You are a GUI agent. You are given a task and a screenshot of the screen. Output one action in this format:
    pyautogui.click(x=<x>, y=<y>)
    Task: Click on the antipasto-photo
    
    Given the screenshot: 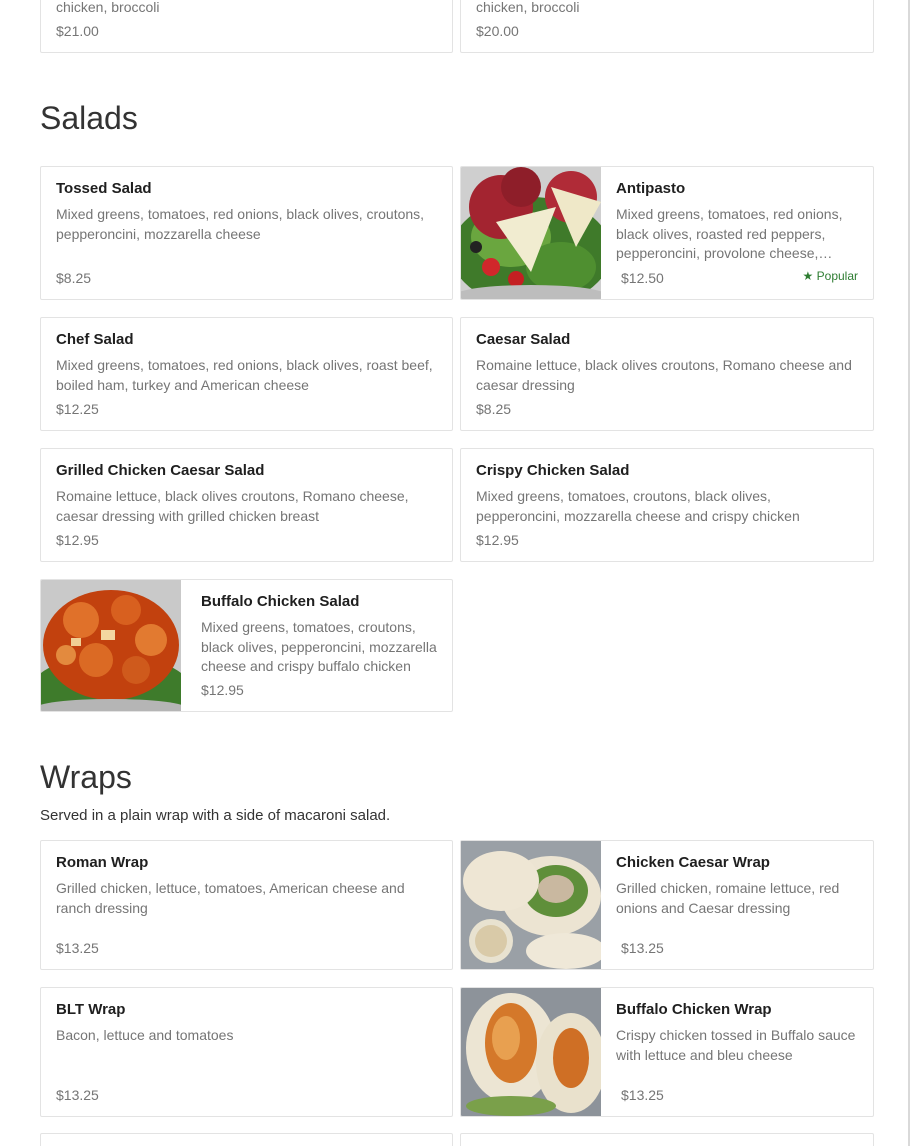 What is the action you would take?
    pyautogui.click(x=531, y=233)
    